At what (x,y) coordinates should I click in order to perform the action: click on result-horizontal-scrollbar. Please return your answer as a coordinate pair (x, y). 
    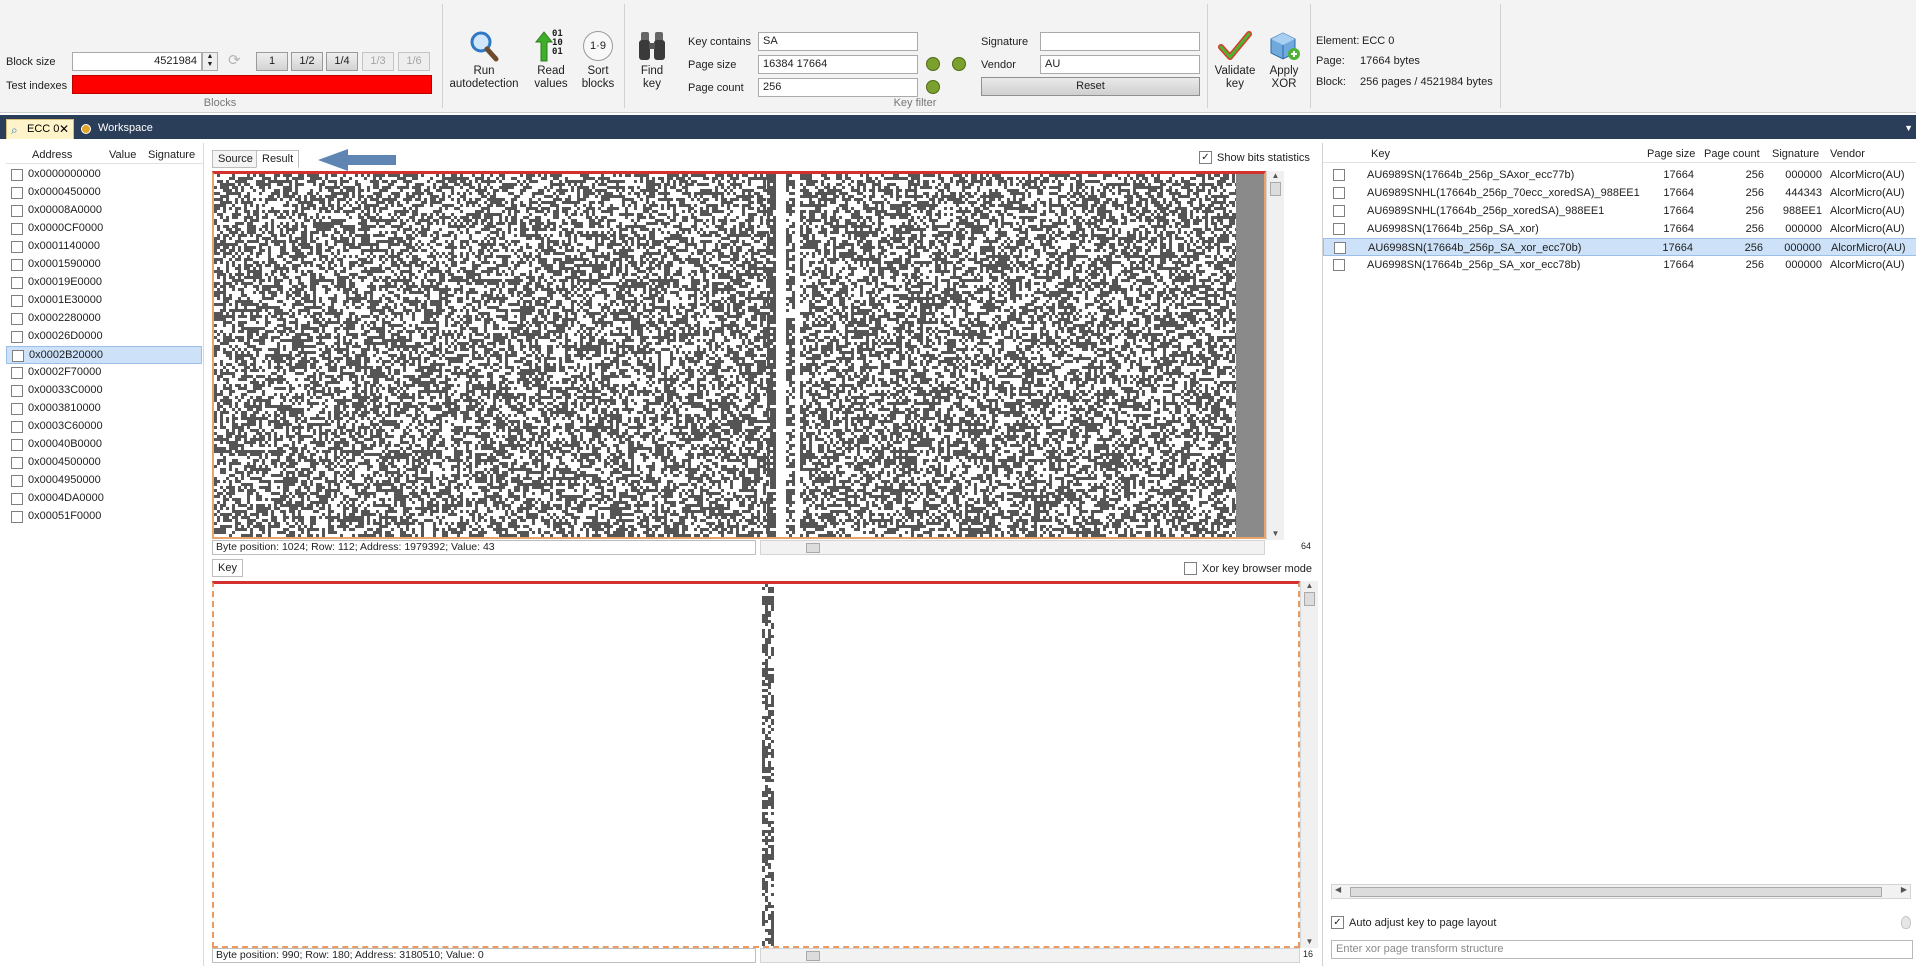
    Looking at the image, I should click on (1012, 547).